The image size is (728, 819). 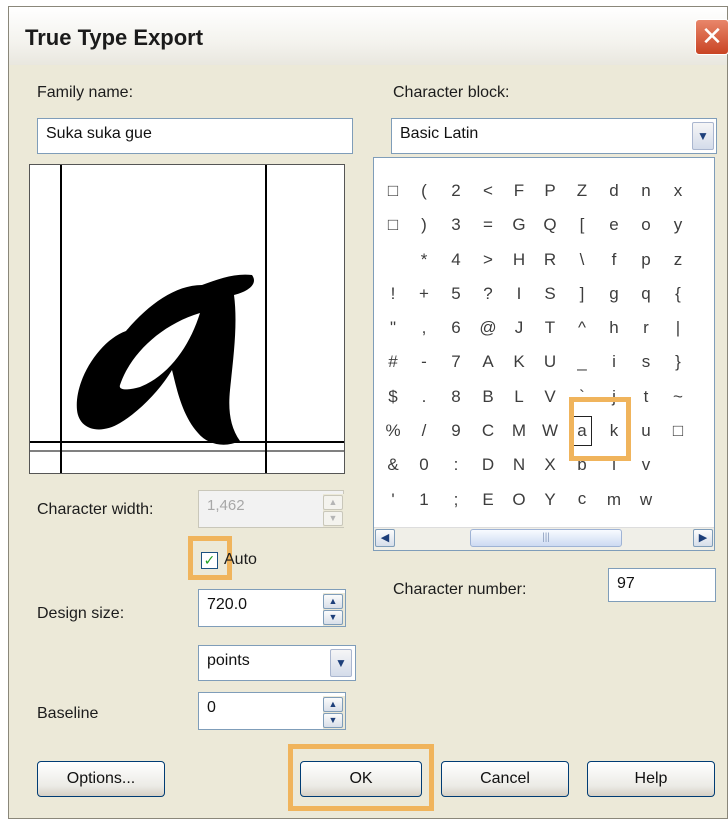 I want to click on grid-cell: \, so click(x=582, y=260).